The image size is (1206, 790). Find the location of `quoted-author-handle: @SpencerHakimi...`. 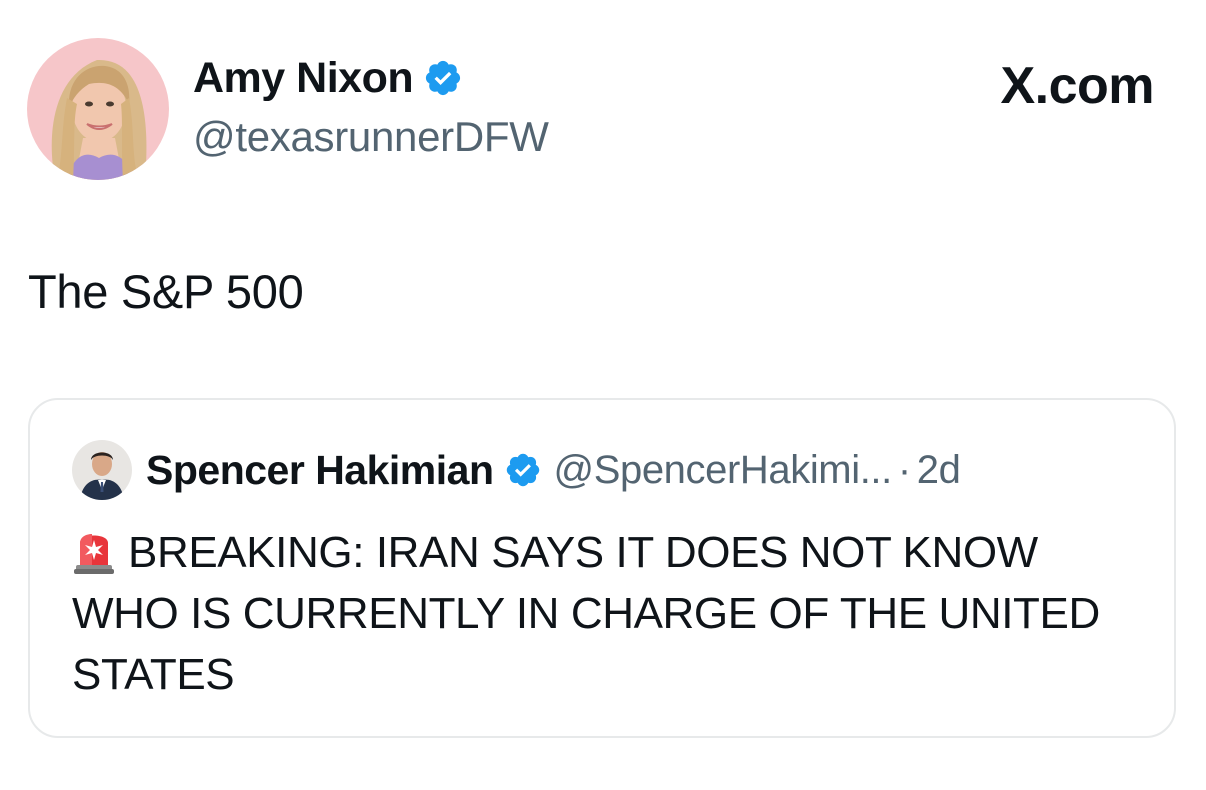

quoted-author-handle: @SpencerHakimi... is located at coordinates (723, 470).